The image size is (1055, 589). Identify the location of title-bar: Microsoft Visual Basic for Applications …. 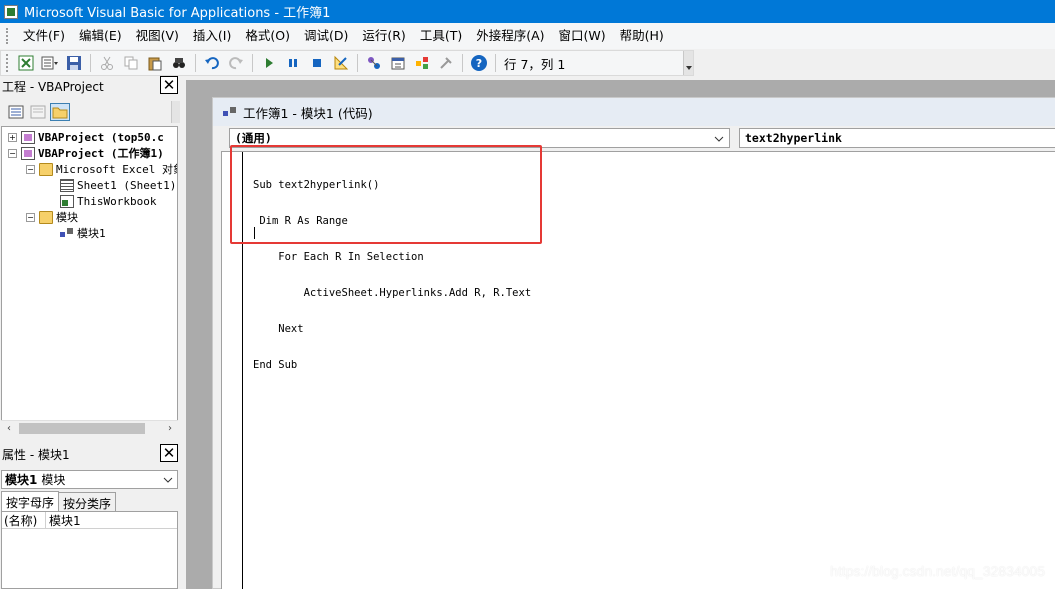
(527, 11).